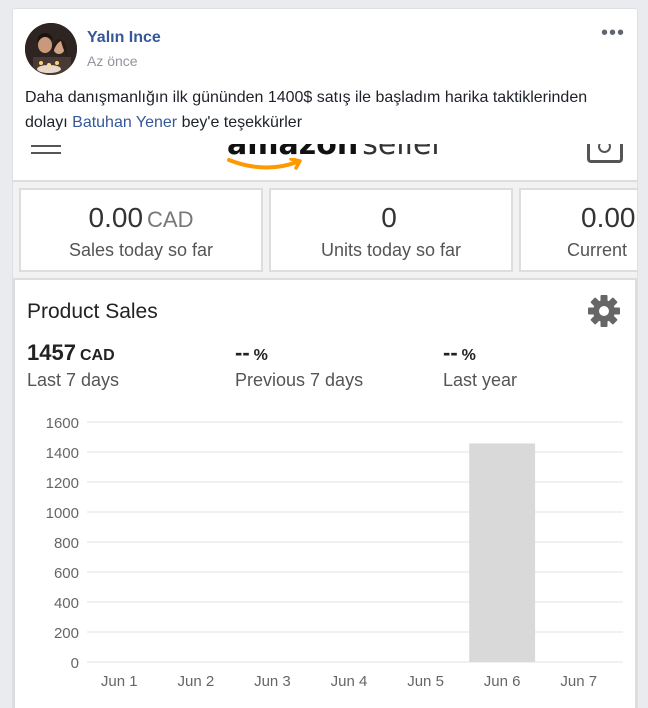 This screenshot has width=648, height=708. What do you see at coordinates (349, 681) in the screenshot?
I see `x-tick-label: Jun 4` at bounding box center [349, 681].